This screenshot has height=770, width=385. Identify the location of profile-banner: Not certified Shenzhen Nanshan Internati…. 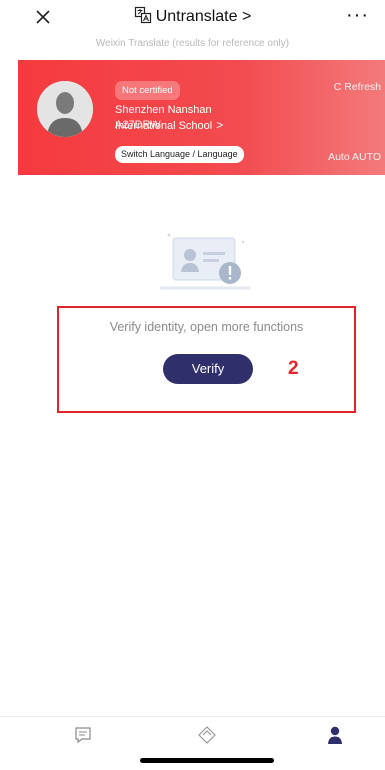
(201, 117).